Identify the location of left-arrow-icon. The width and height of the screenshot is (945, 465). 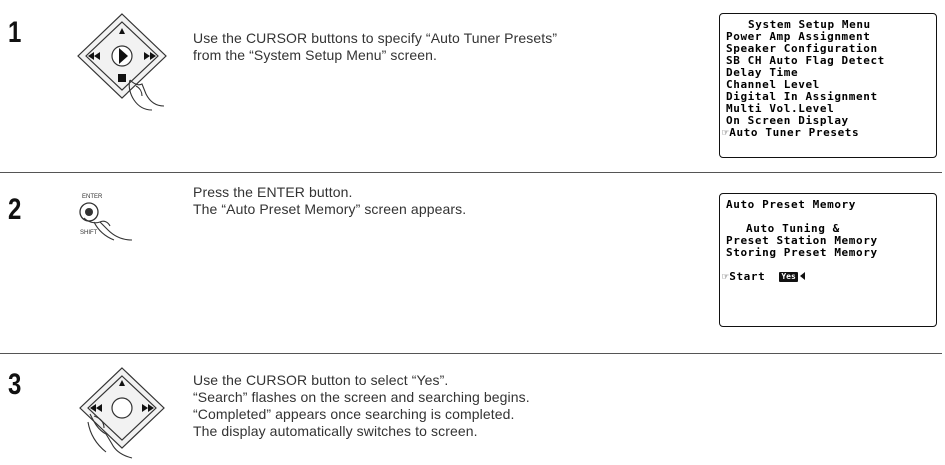
(802, 276).